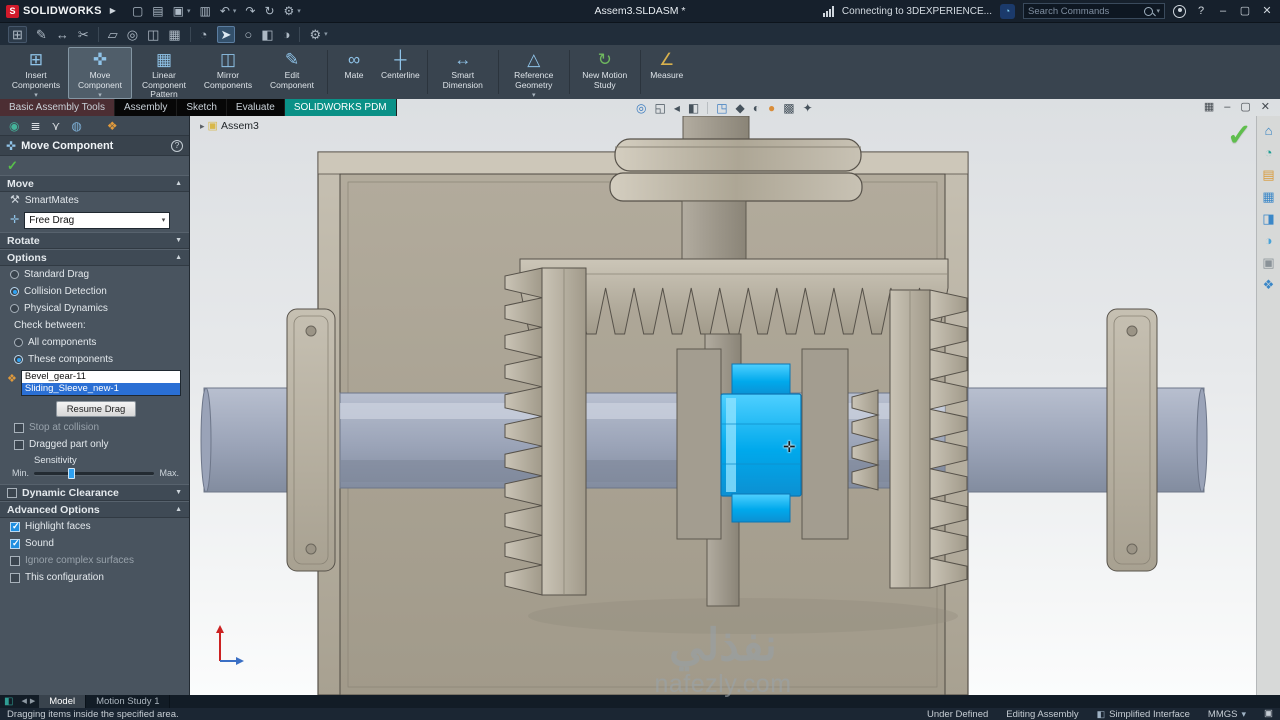  I want to click on open-document-icon: ▤, so click(157, 11).